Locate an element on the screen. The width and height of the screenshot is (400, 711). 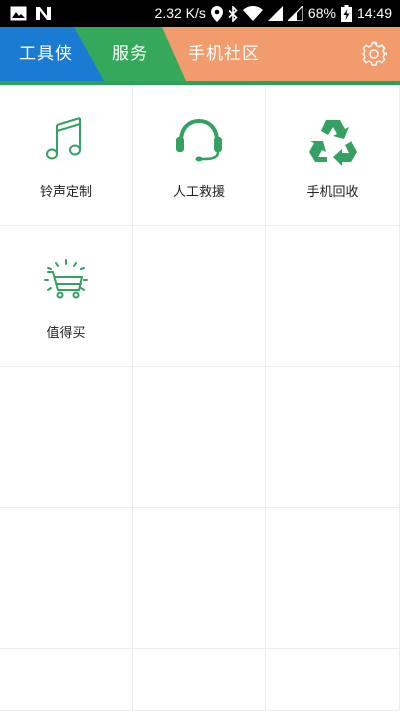
network-speed: 2.32 K/s is located at coordinates (180, 13).